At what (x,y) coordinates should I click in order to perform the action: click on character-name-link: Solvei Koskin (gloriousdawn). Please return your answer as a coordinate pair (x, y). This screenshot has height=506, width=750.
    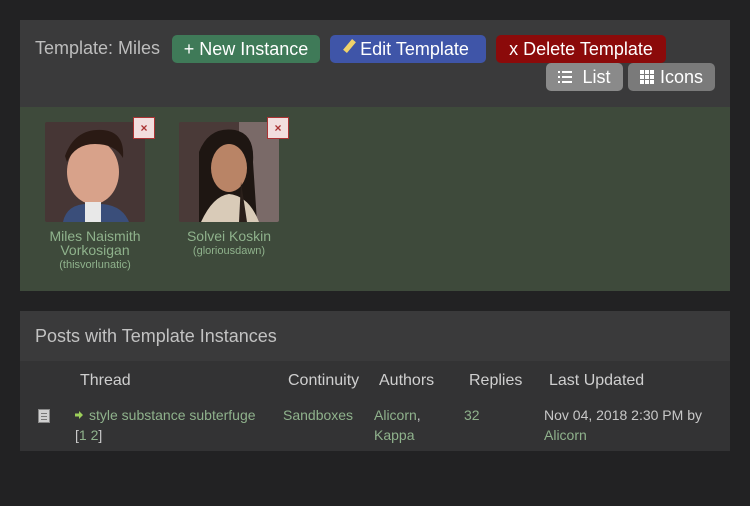
    Looking at the image, I should click on (229, 243).